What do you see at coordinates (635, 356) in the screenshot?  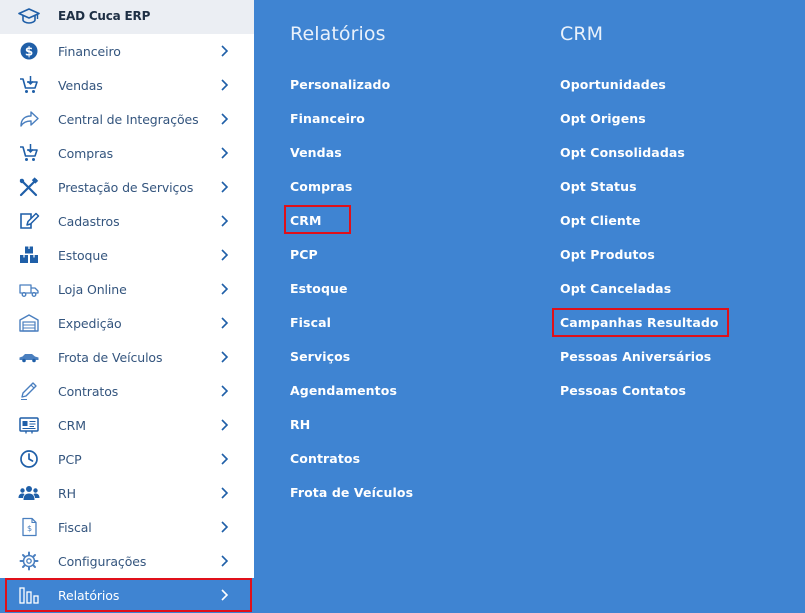 I see `crm-link-pessoas-aniversarios: Pessoas Aniversários` at bounding box center [635, 356].